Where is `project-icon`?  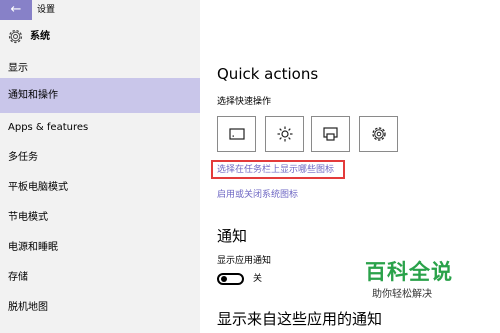
project-icon is located at coordinates (330, 134).